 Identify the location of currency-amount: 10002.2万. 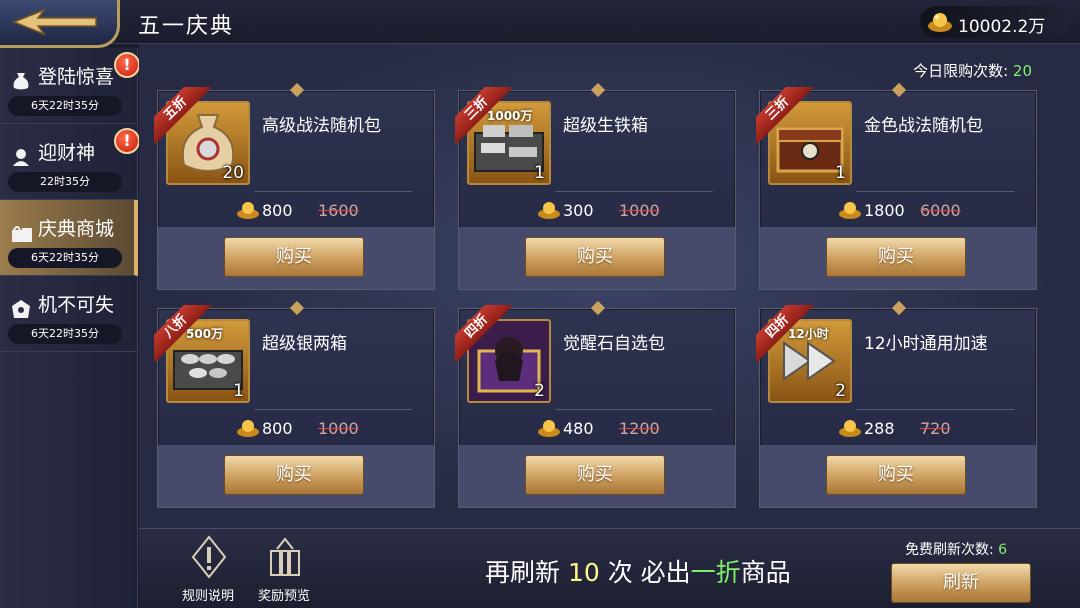
(1002, 27).